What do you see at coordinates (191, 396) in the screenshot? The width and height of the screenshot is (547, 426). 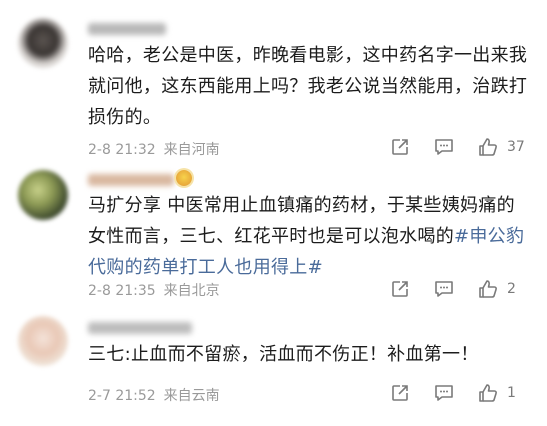 I see `comment-location: 来自云南` at bounding box center [191, 396].